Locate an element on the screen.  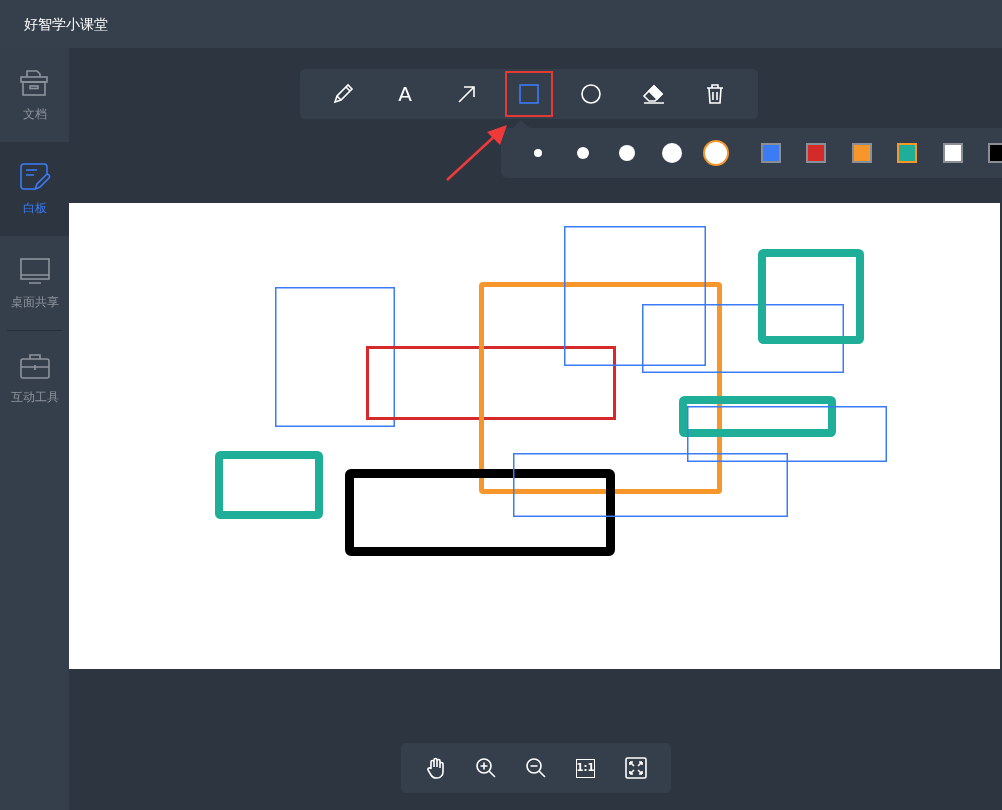
arrow-annotation is located at coordinates (477, 153).